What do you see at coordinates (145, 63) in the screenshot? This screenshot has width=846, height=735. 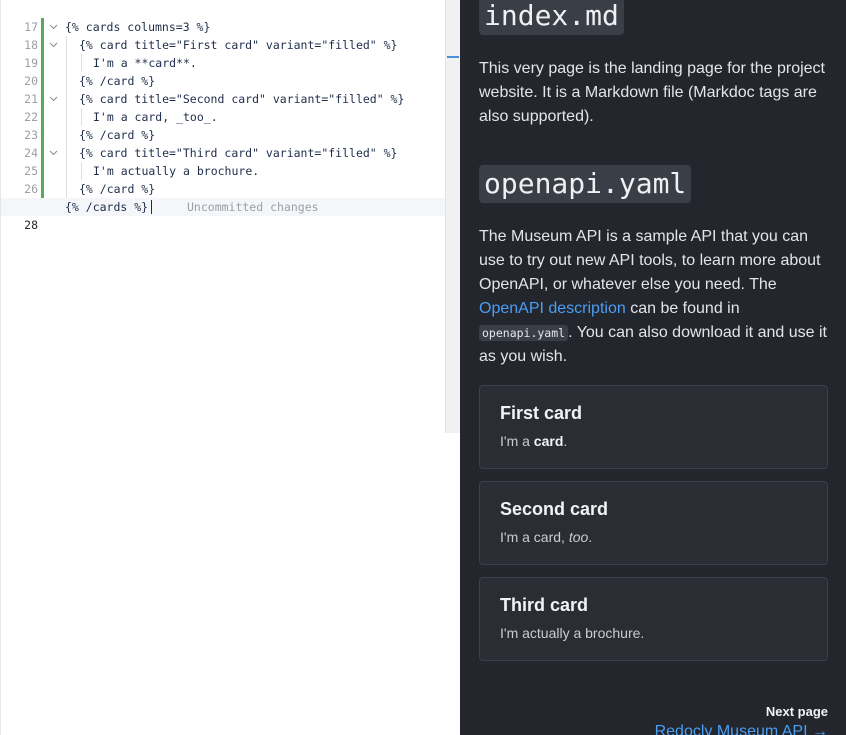 I see `code-text: I'm a **card**.` at bounding box center [145, 63].